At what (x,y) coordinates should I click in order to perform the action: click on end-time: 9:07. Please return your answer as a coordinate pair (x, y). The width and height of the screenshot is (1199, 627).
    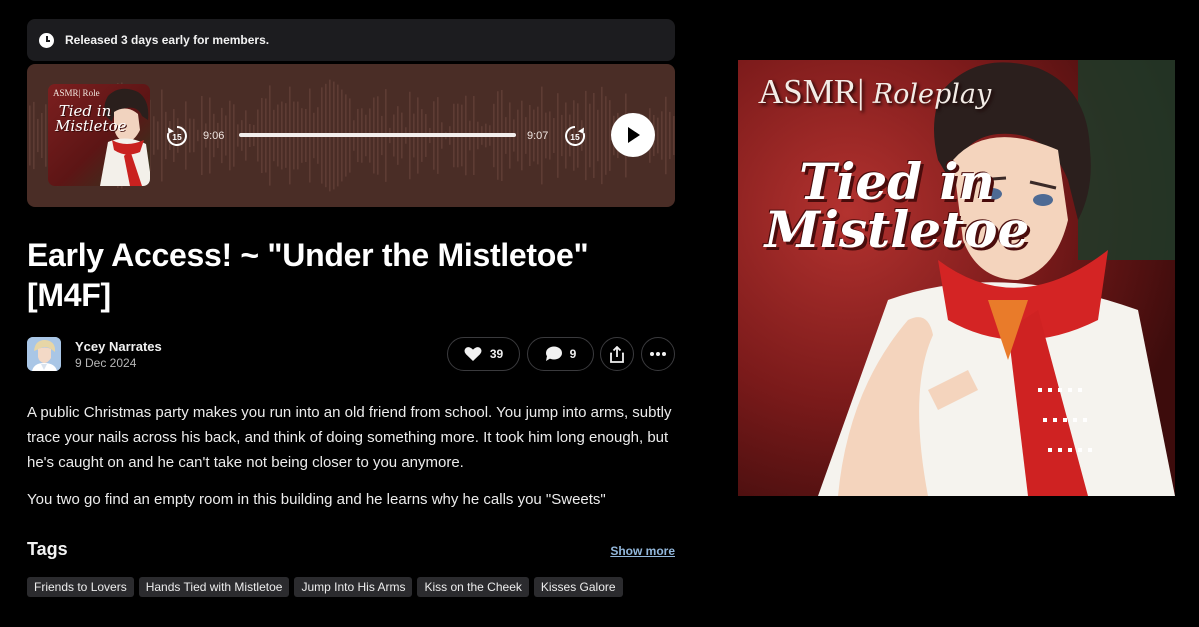
    Looking at the image, I should click on (538, 136).